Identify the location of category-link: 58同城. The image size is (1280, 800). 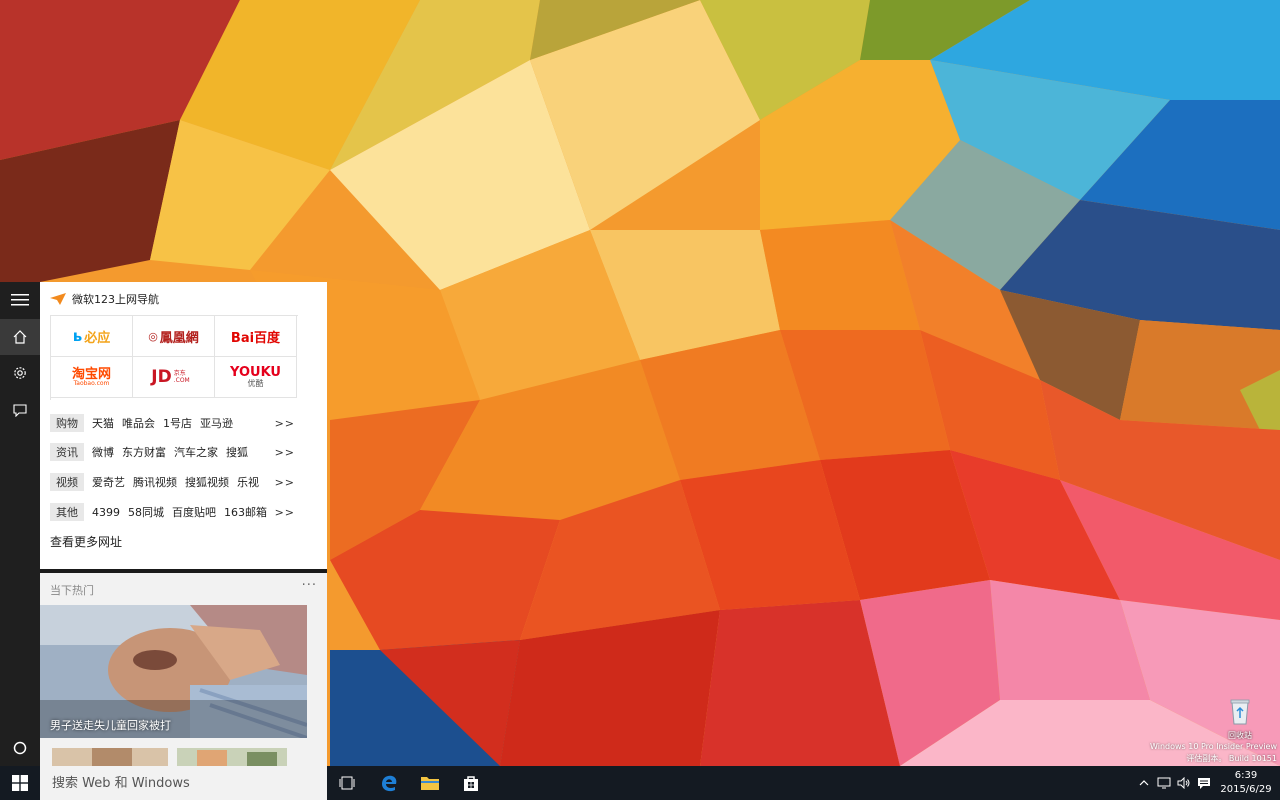
(146, 512).